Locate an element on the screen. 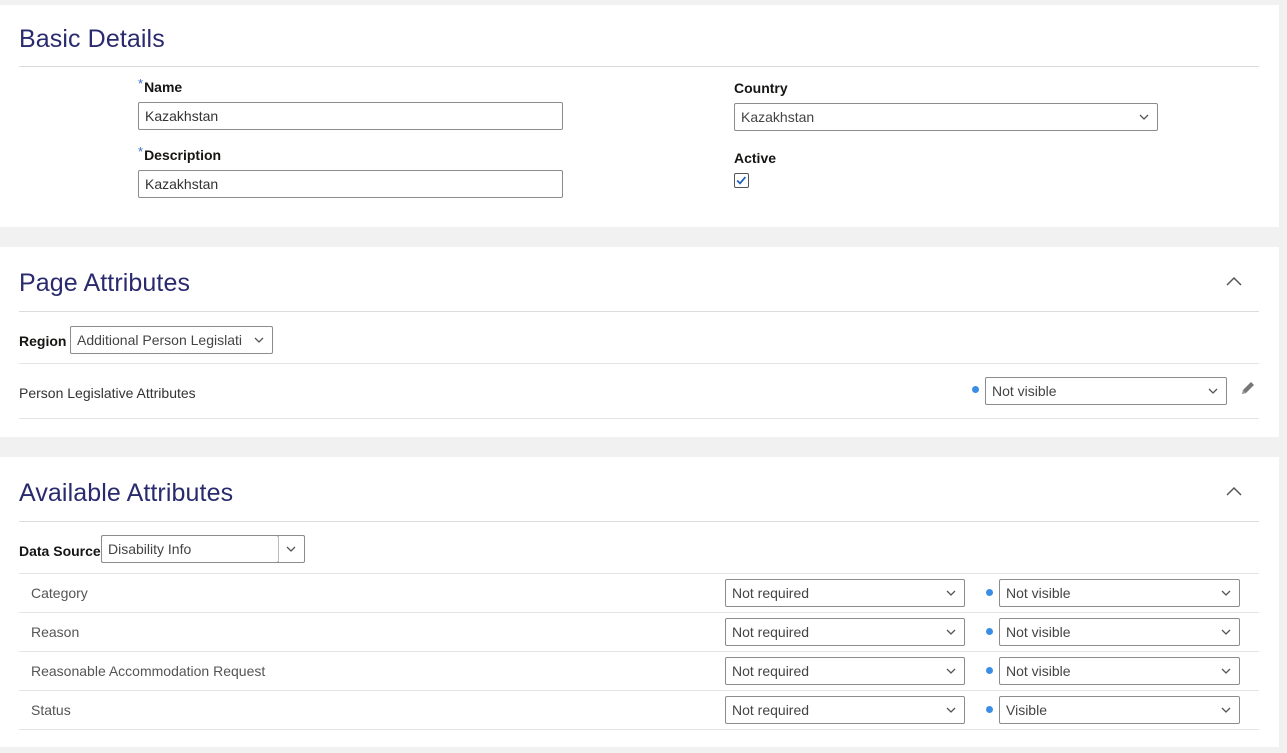 This screenshot has width=1287, height=753. visibility-select-value: Not visible is located at coordinates (1024, 391).